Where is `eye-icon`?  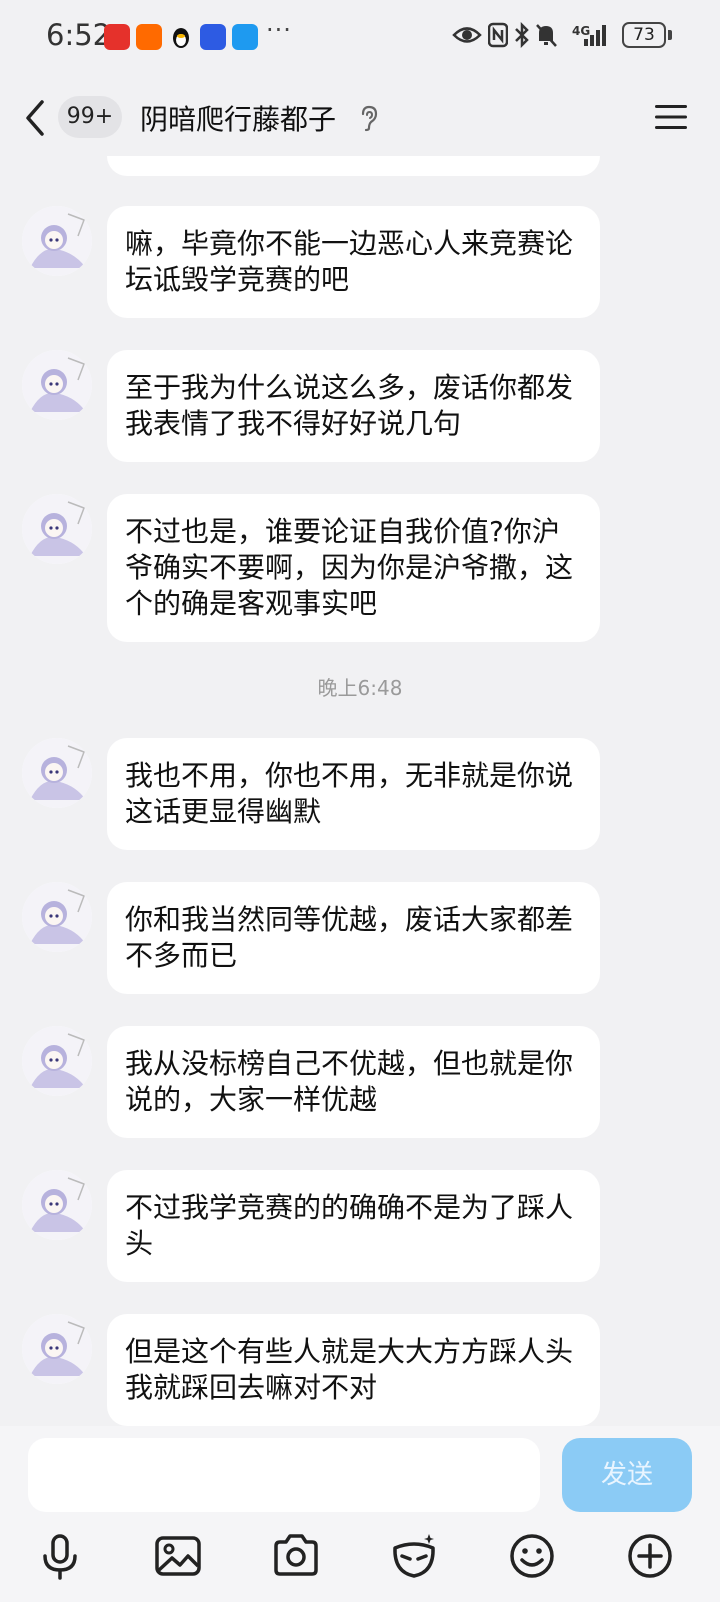
eye-icon is located at coordinates (467, 35).